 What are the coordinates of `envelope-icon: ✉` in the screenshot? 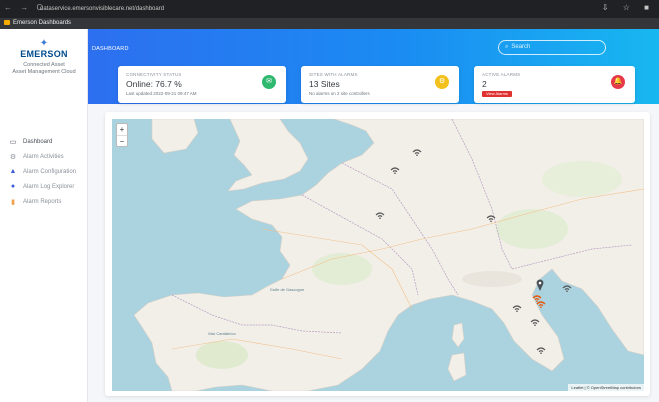 It's located at (269, 82).